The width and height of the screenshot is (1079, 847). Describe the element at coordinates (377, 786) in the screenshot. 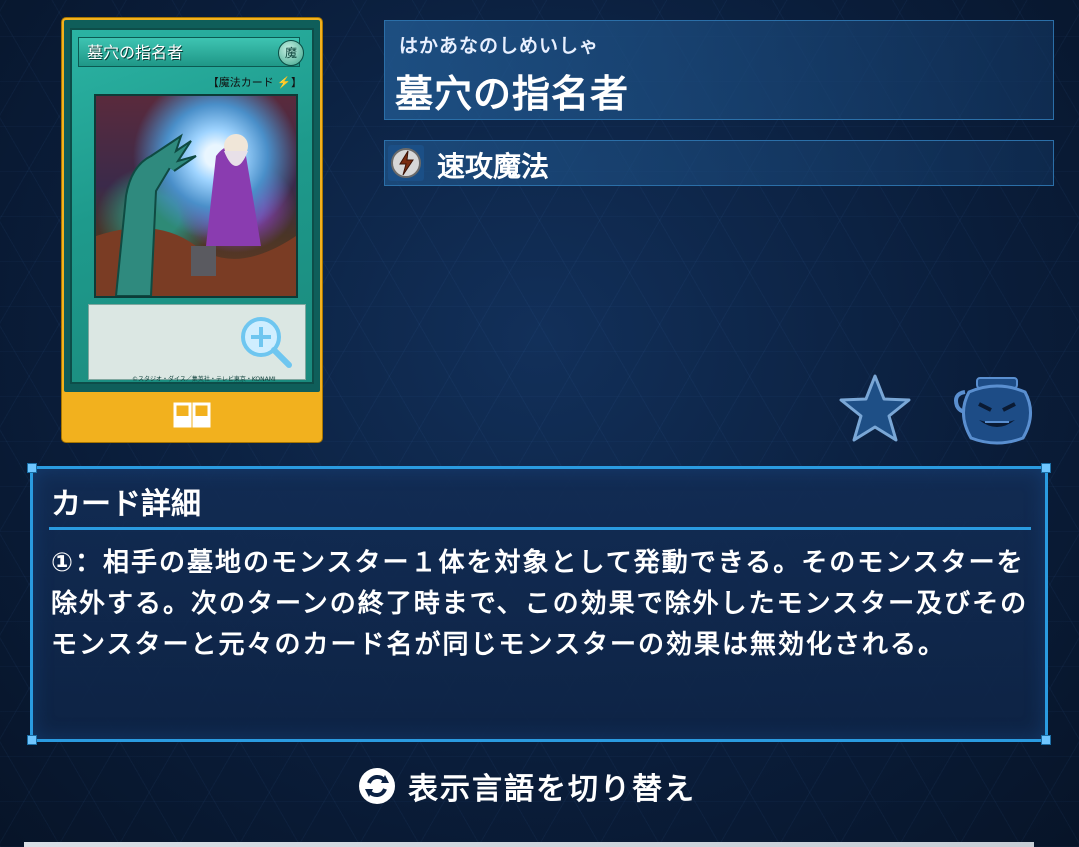

I see `refresh-icon` at that location.